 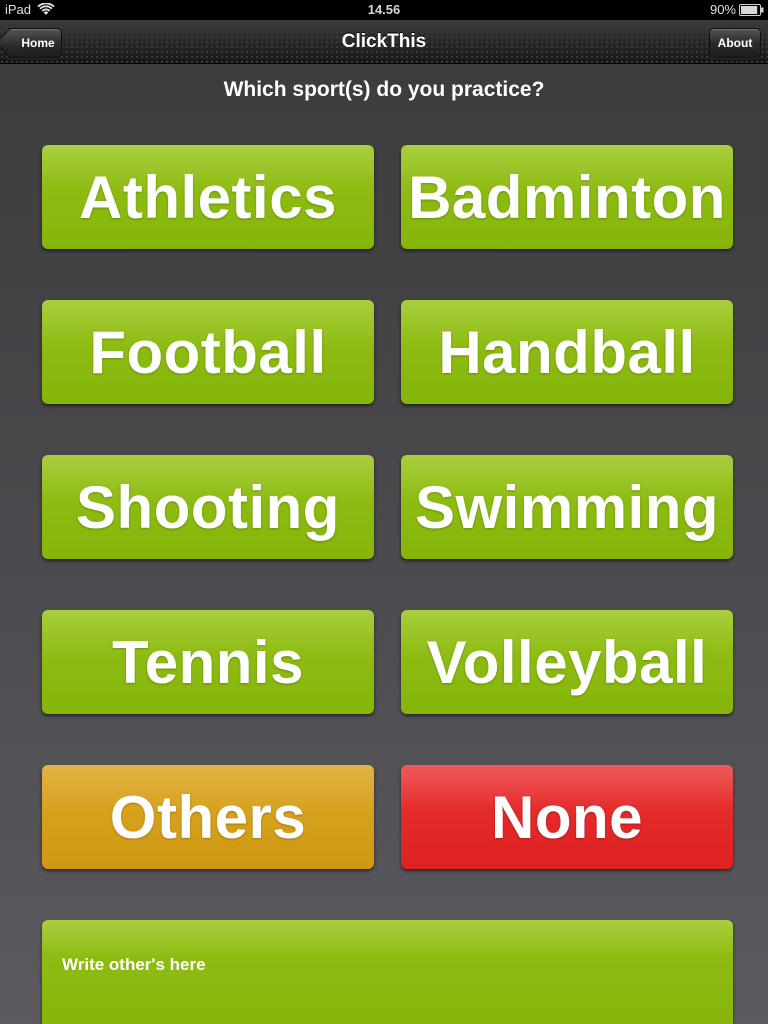 What do you see at coordinates (34, 43) in the screenshot?
I see `home-button: Home` at bounding box center [34, 43].